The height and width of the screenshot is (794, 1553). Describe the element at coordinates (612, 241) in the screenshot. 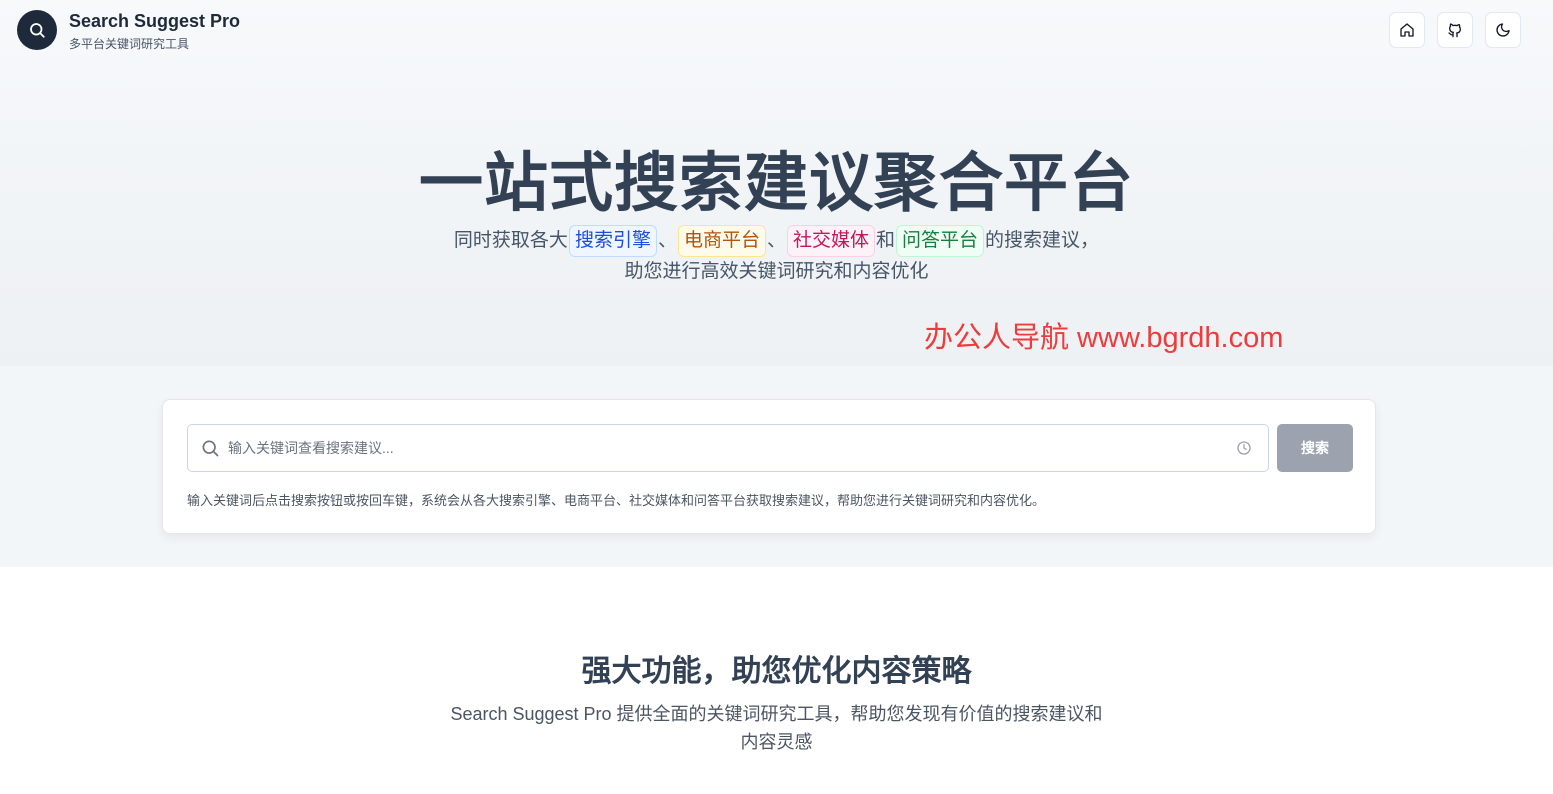

I see `tag-search-engines: 搜索引擎` at that location.